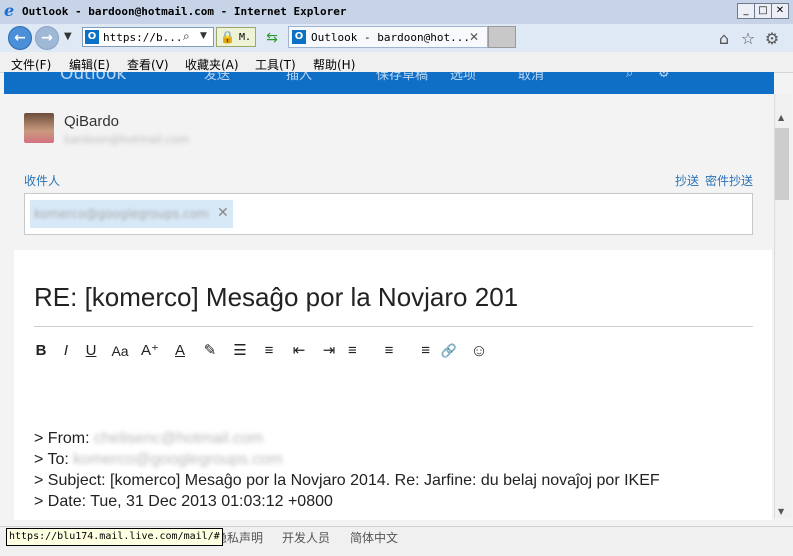  I want to click on lock-icon: 🔒, so click(227, 37).